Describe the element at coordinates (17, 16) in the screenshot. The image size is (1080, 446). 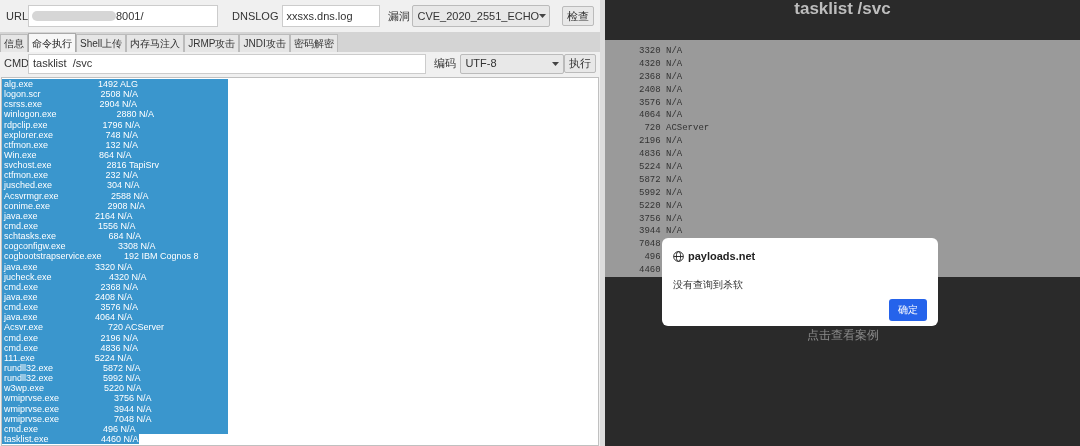
I see `url-label: URL` at that location.